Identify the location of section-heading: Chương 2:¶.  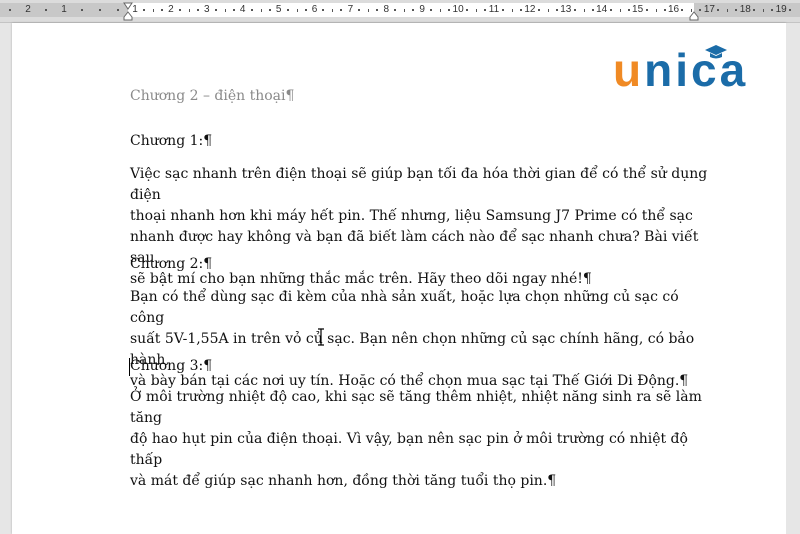
(171, 264).